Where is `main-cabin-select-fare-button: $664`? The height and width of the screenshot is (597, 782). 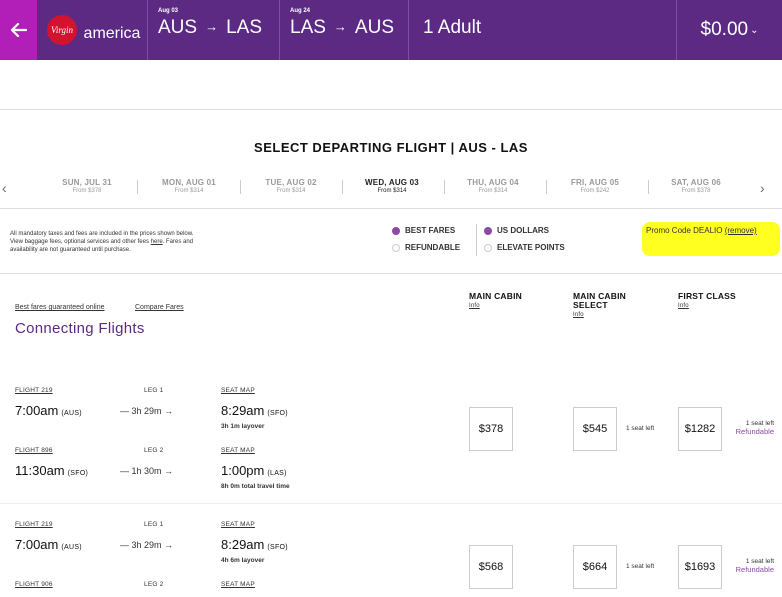 main-cabin-select-fare-button: $664 is located at coordinates (595, 567).